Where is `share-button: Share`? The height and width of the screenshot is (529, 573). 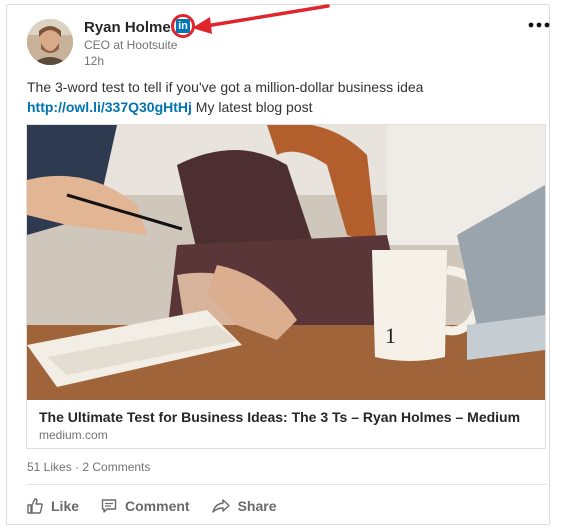 share-button: Share is located at coordinates (244, 506).